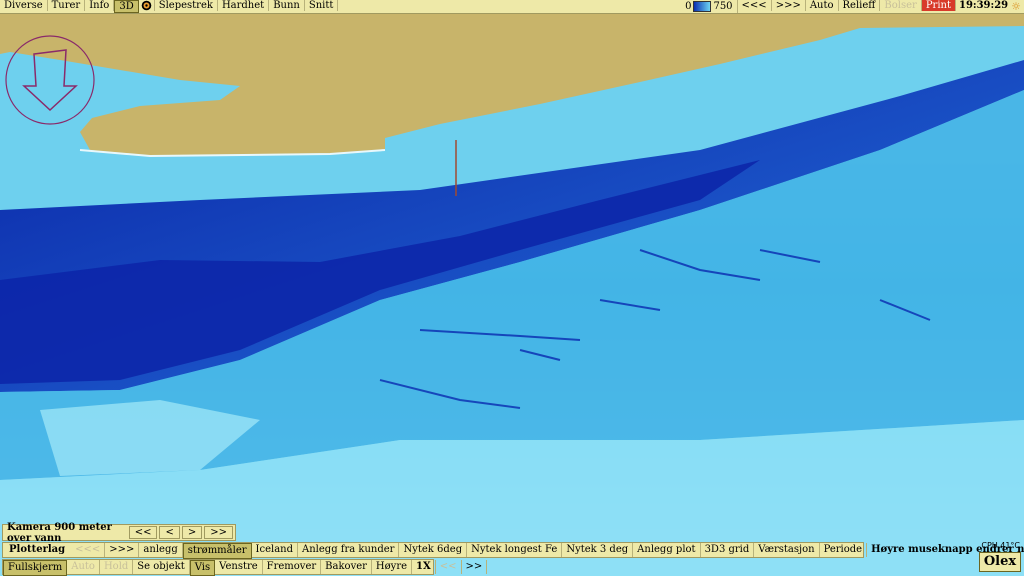  I want to click on compass-icon, so click(50, 80).